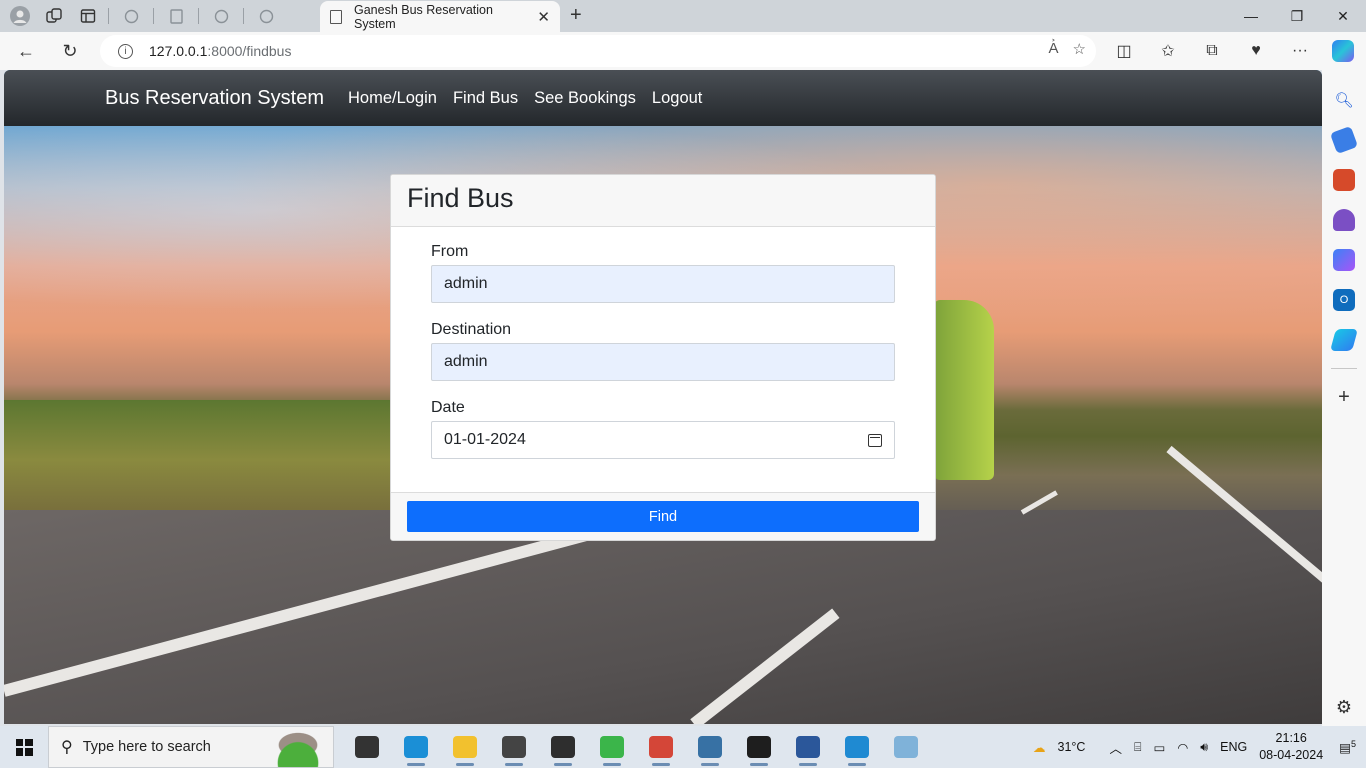 The image size is (1366, 768). What do you see at coordinates (67, 747) in the screenshot?
I see `search-icon: ⚲` at bounding box center [67, 747].